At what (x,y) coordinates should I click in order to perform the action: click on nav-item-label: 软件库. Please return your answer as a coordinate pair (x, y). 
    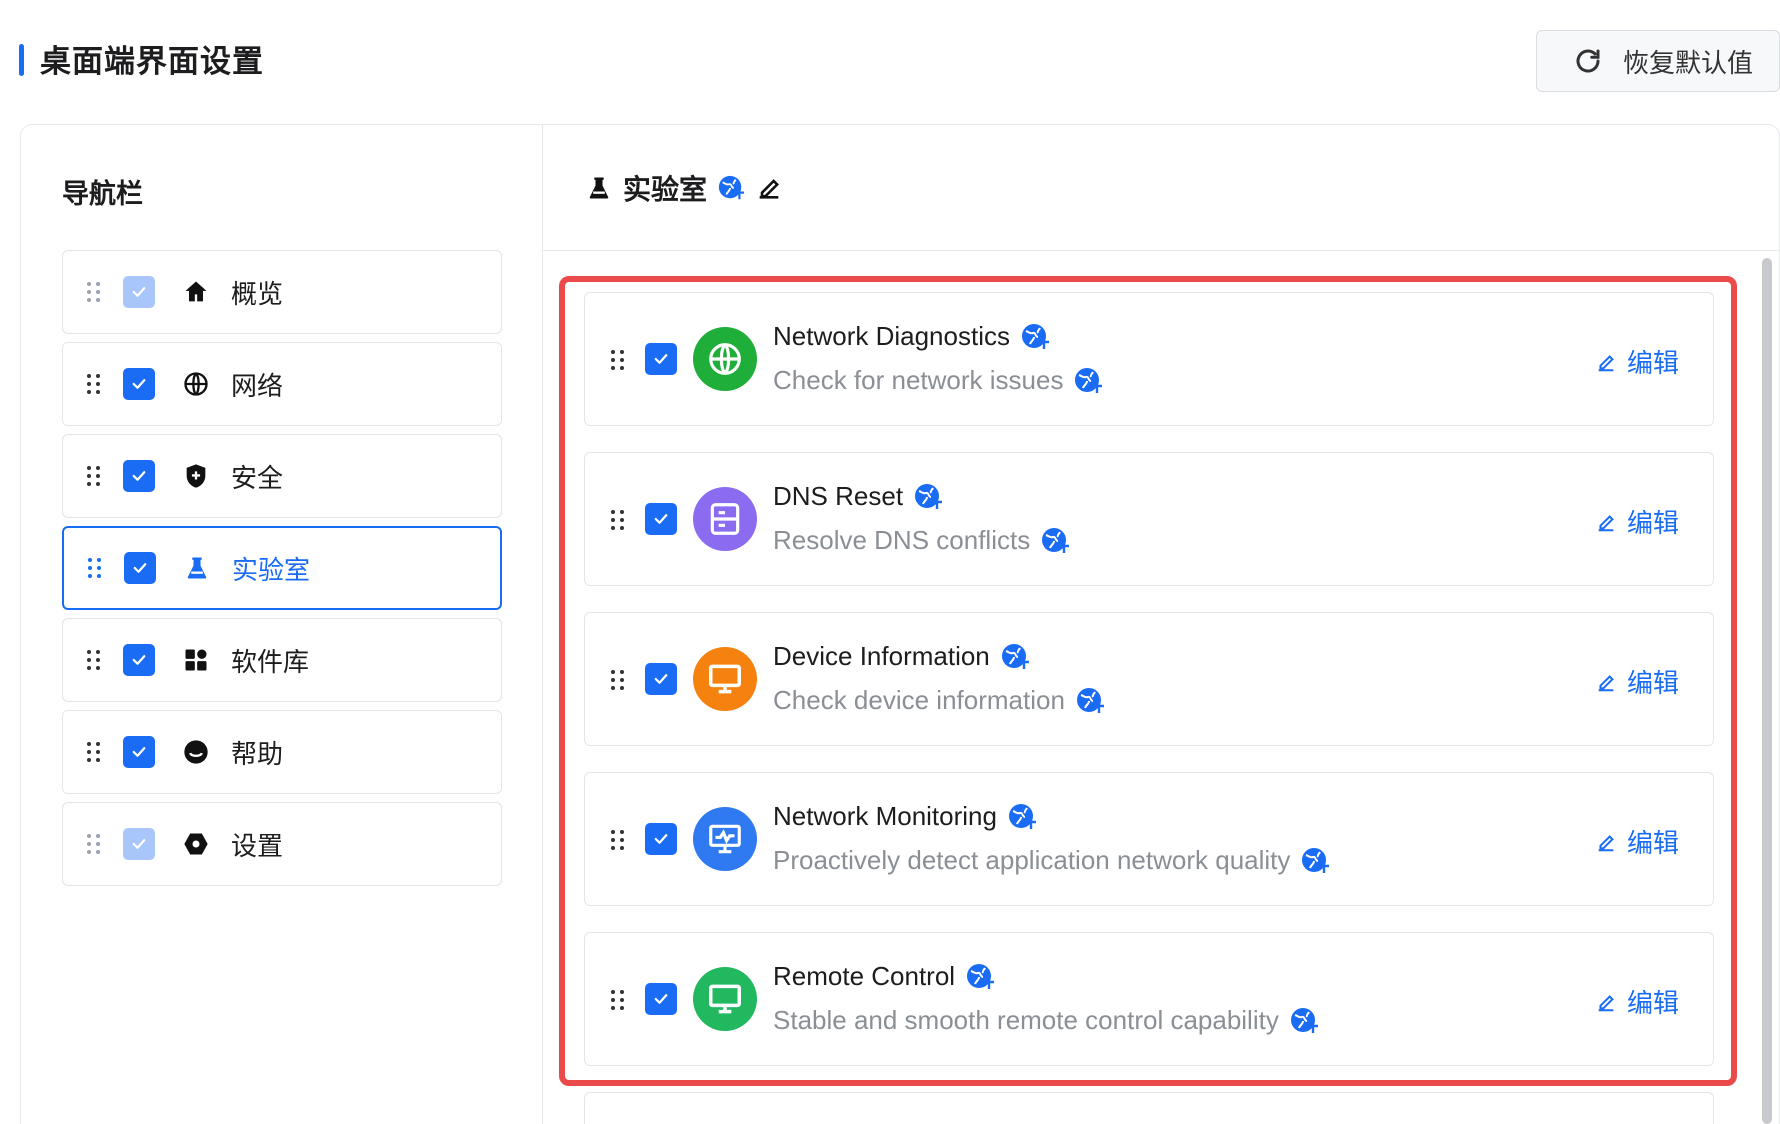
    Looking at the image, I should click on (270, 661).